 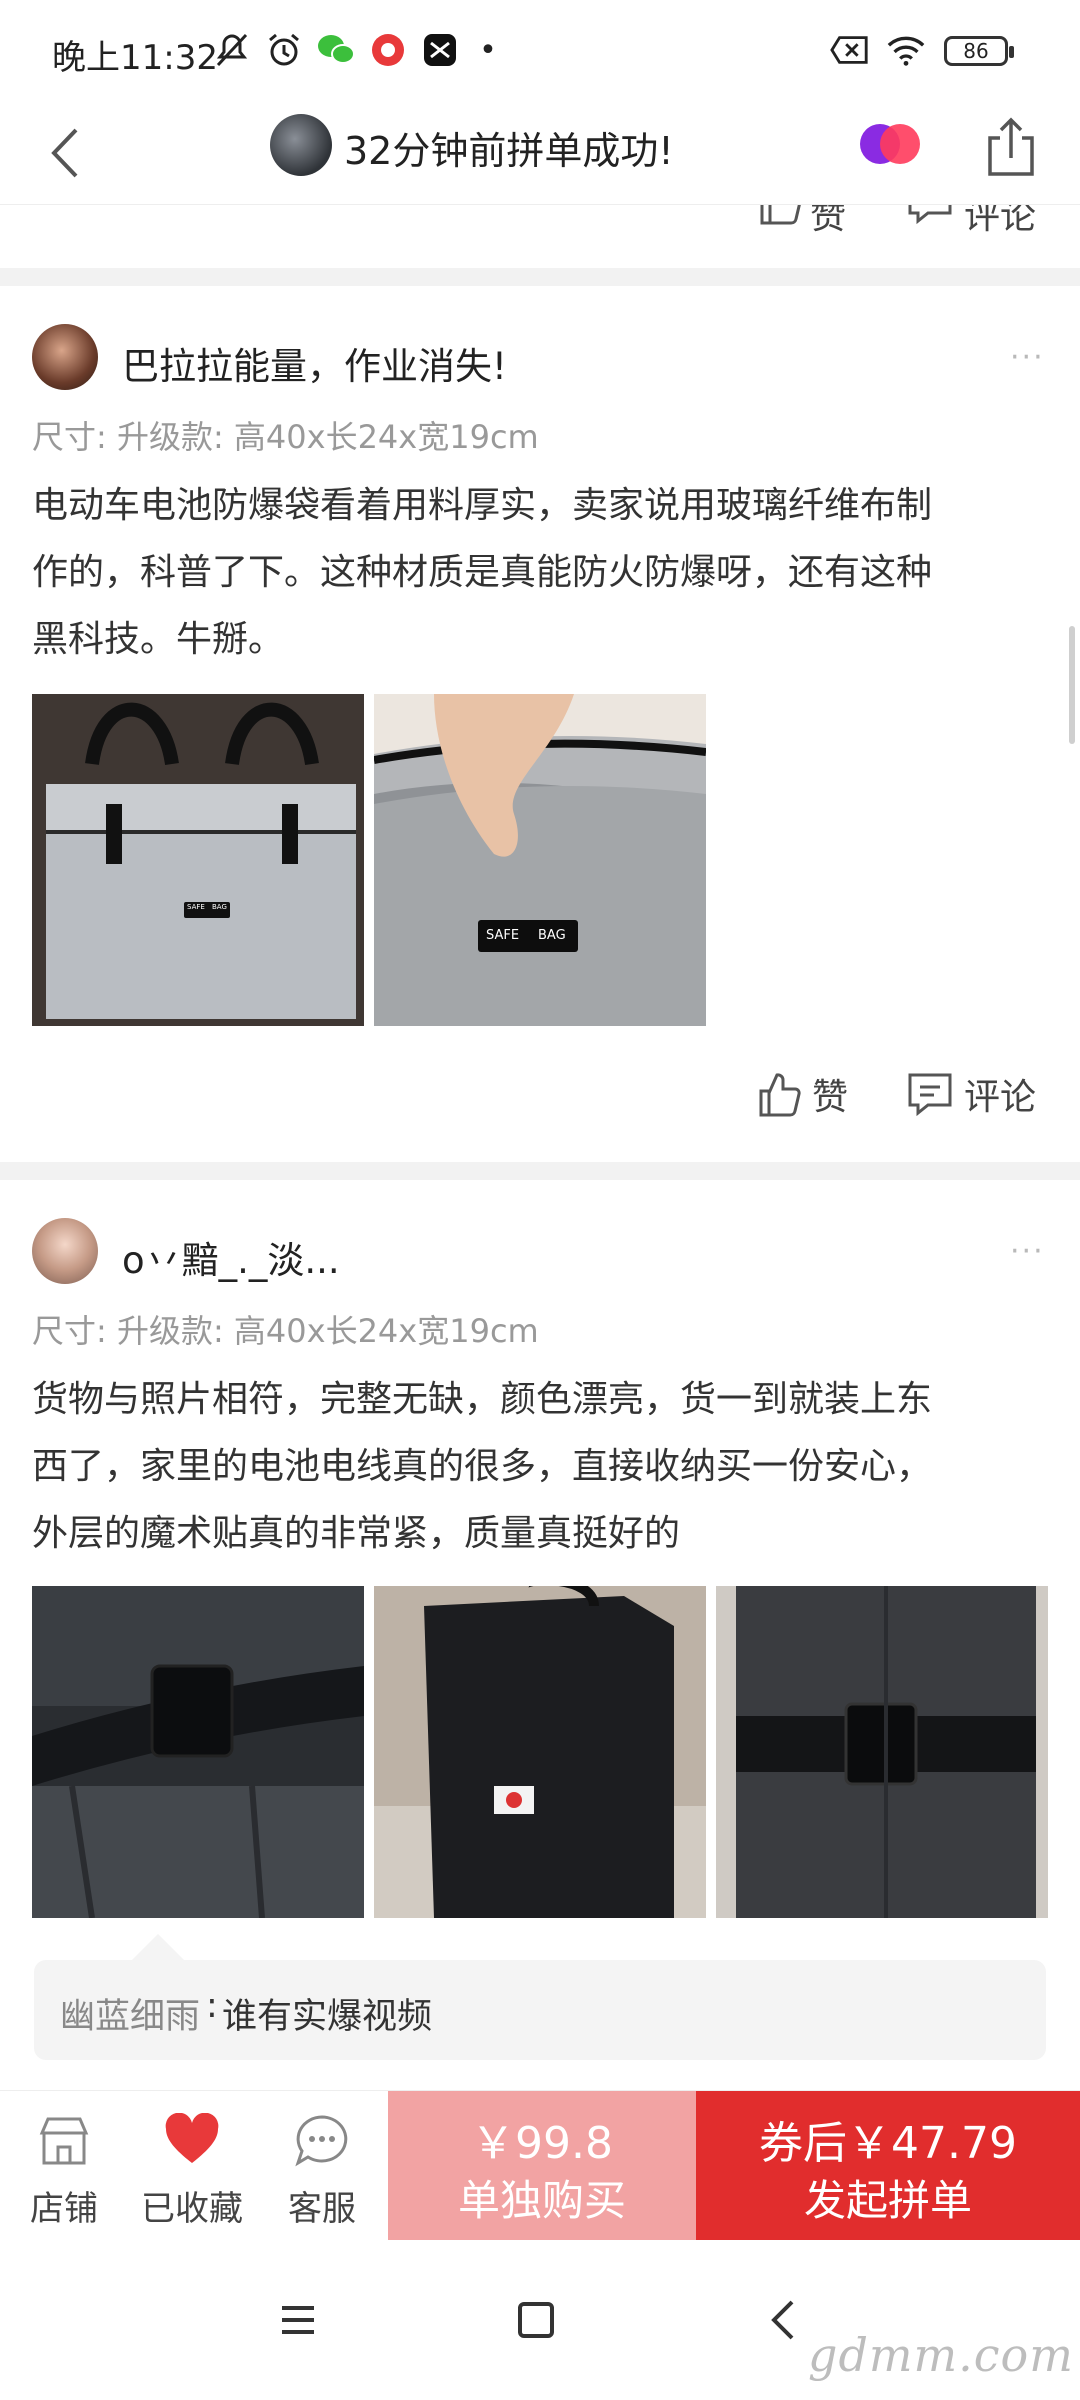 I want to click on start-group-buy-button: 券后￥47.79 发起拼单, so click(x=888, y=2166).